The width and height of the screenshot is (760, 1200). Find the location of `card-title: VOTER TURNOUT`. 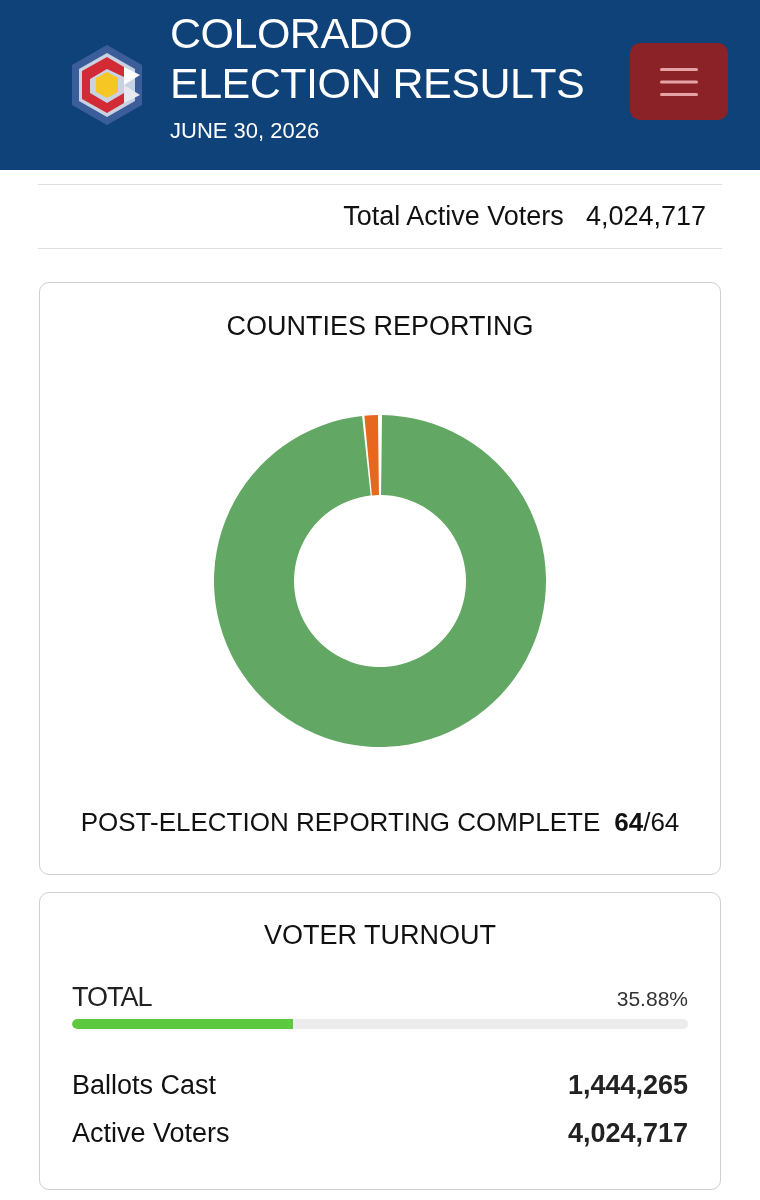

card-title: VOTER TURNOUT is located at coordinates (380, 935).